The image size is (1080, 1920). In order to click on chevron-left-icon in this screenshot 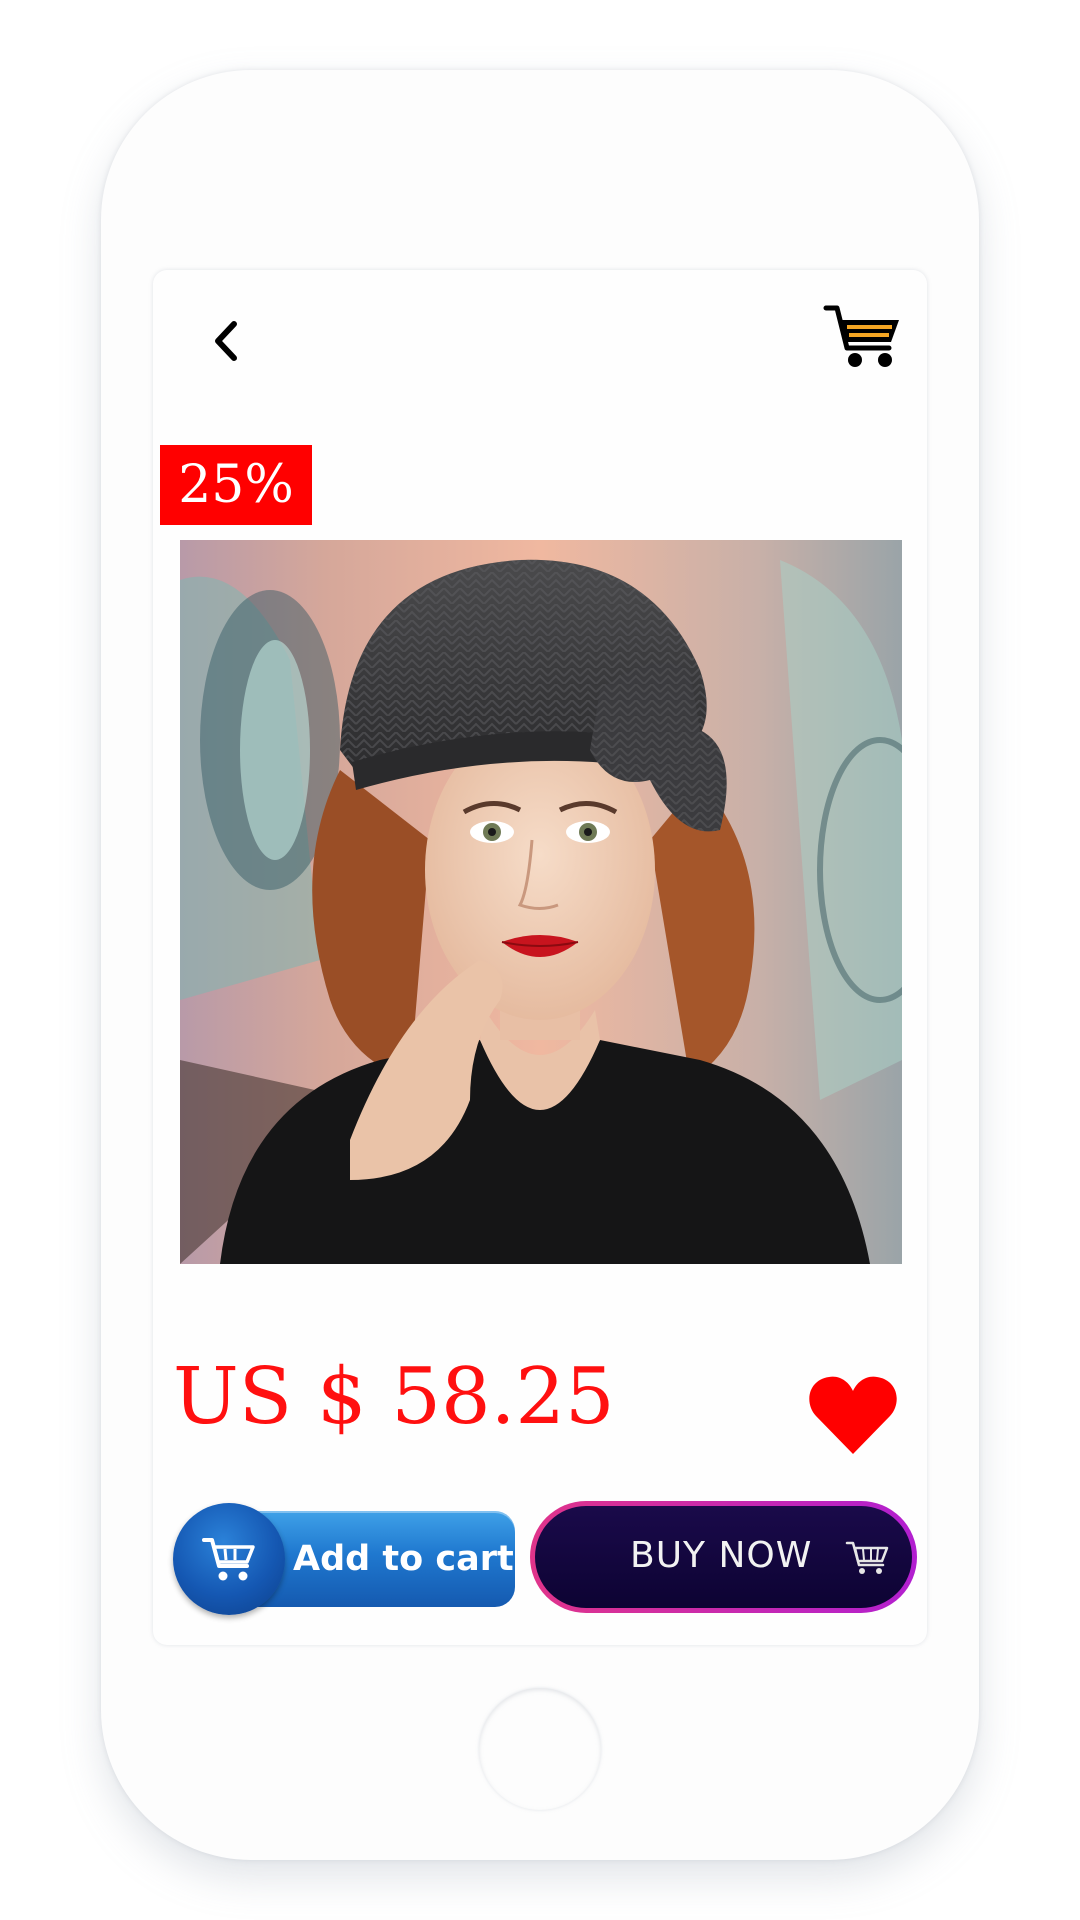, I will do `click(226, 341)`.